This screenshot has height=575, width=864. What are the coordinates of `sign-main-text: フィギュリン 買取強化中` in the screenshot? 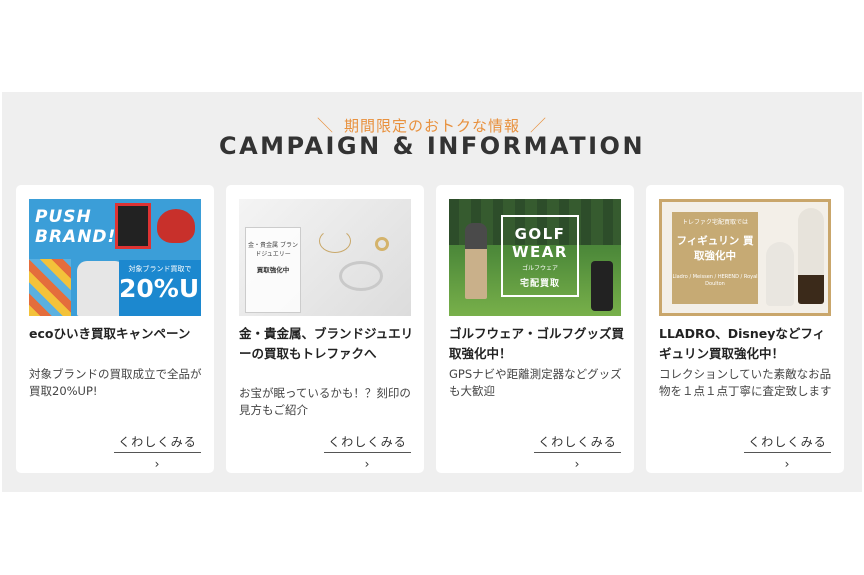 It's located at (715, 248).